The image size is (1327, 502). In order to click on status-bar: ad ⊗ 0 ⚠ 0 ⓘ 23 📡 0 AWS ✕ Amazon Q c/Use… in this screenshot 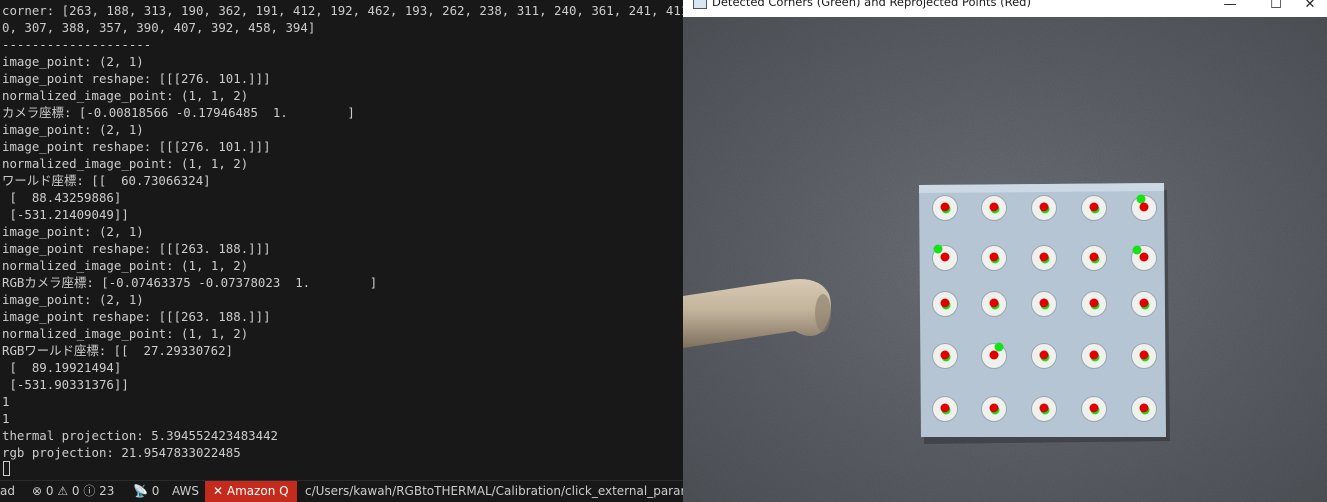, I will do `click(341, 491)`.